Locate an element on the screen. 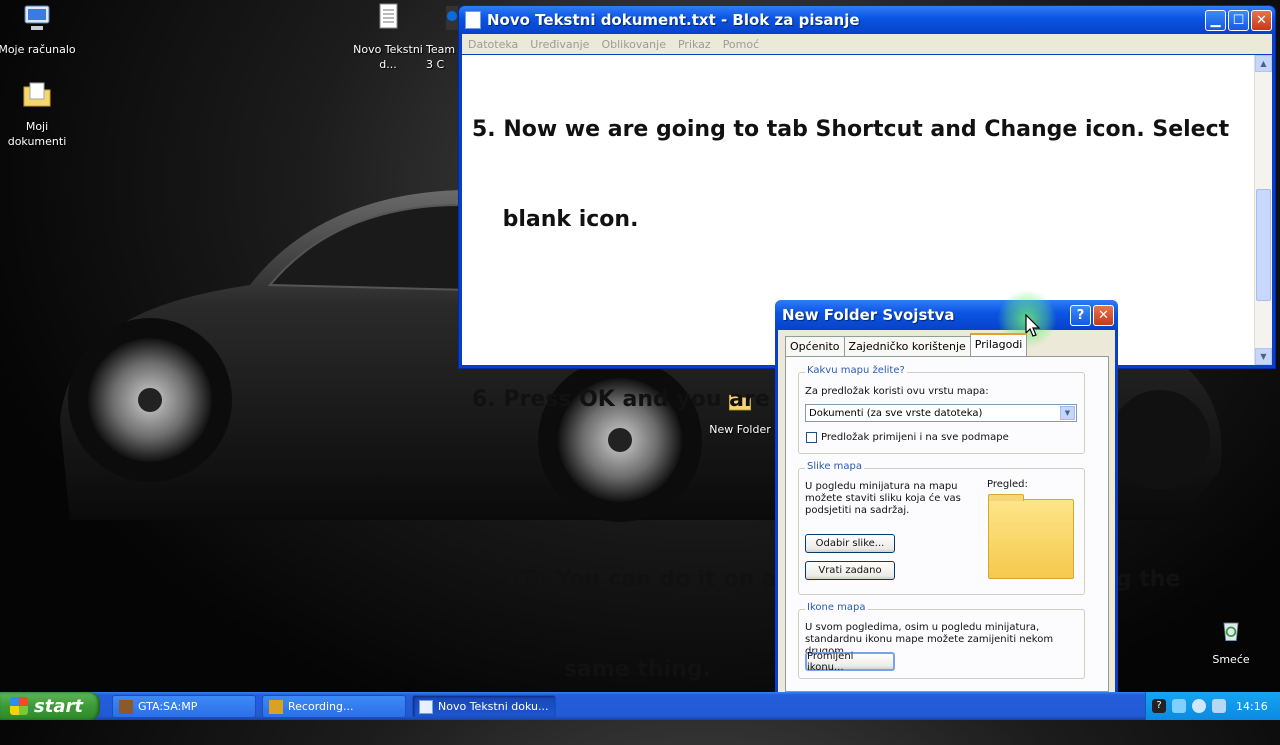 This screenshot has width=1280, height=745. start-label: start is located at coordinates (58, 706).